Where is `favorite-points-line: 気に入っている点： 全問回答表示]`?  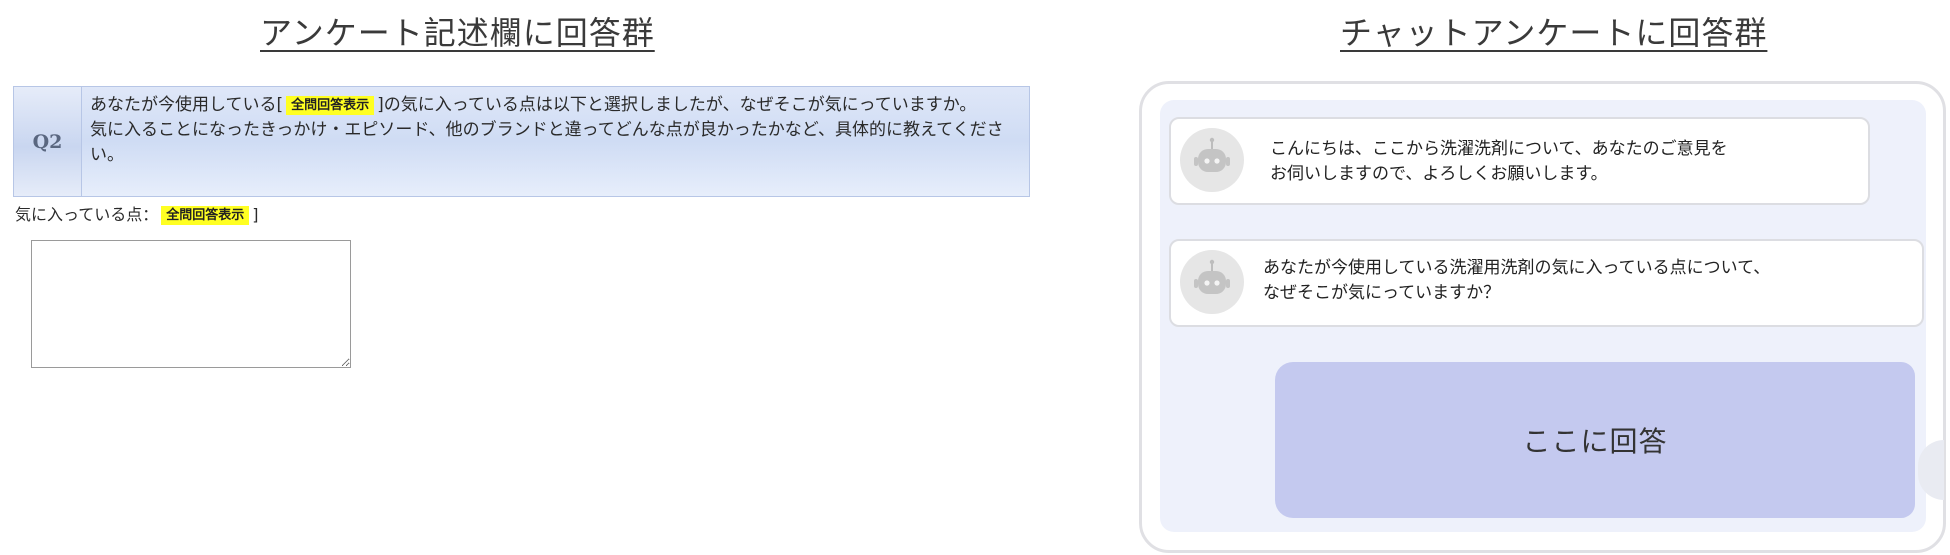 favorite-points-line: 気に入っている点： 全問回答表示] is located at coordinates (136, 213).